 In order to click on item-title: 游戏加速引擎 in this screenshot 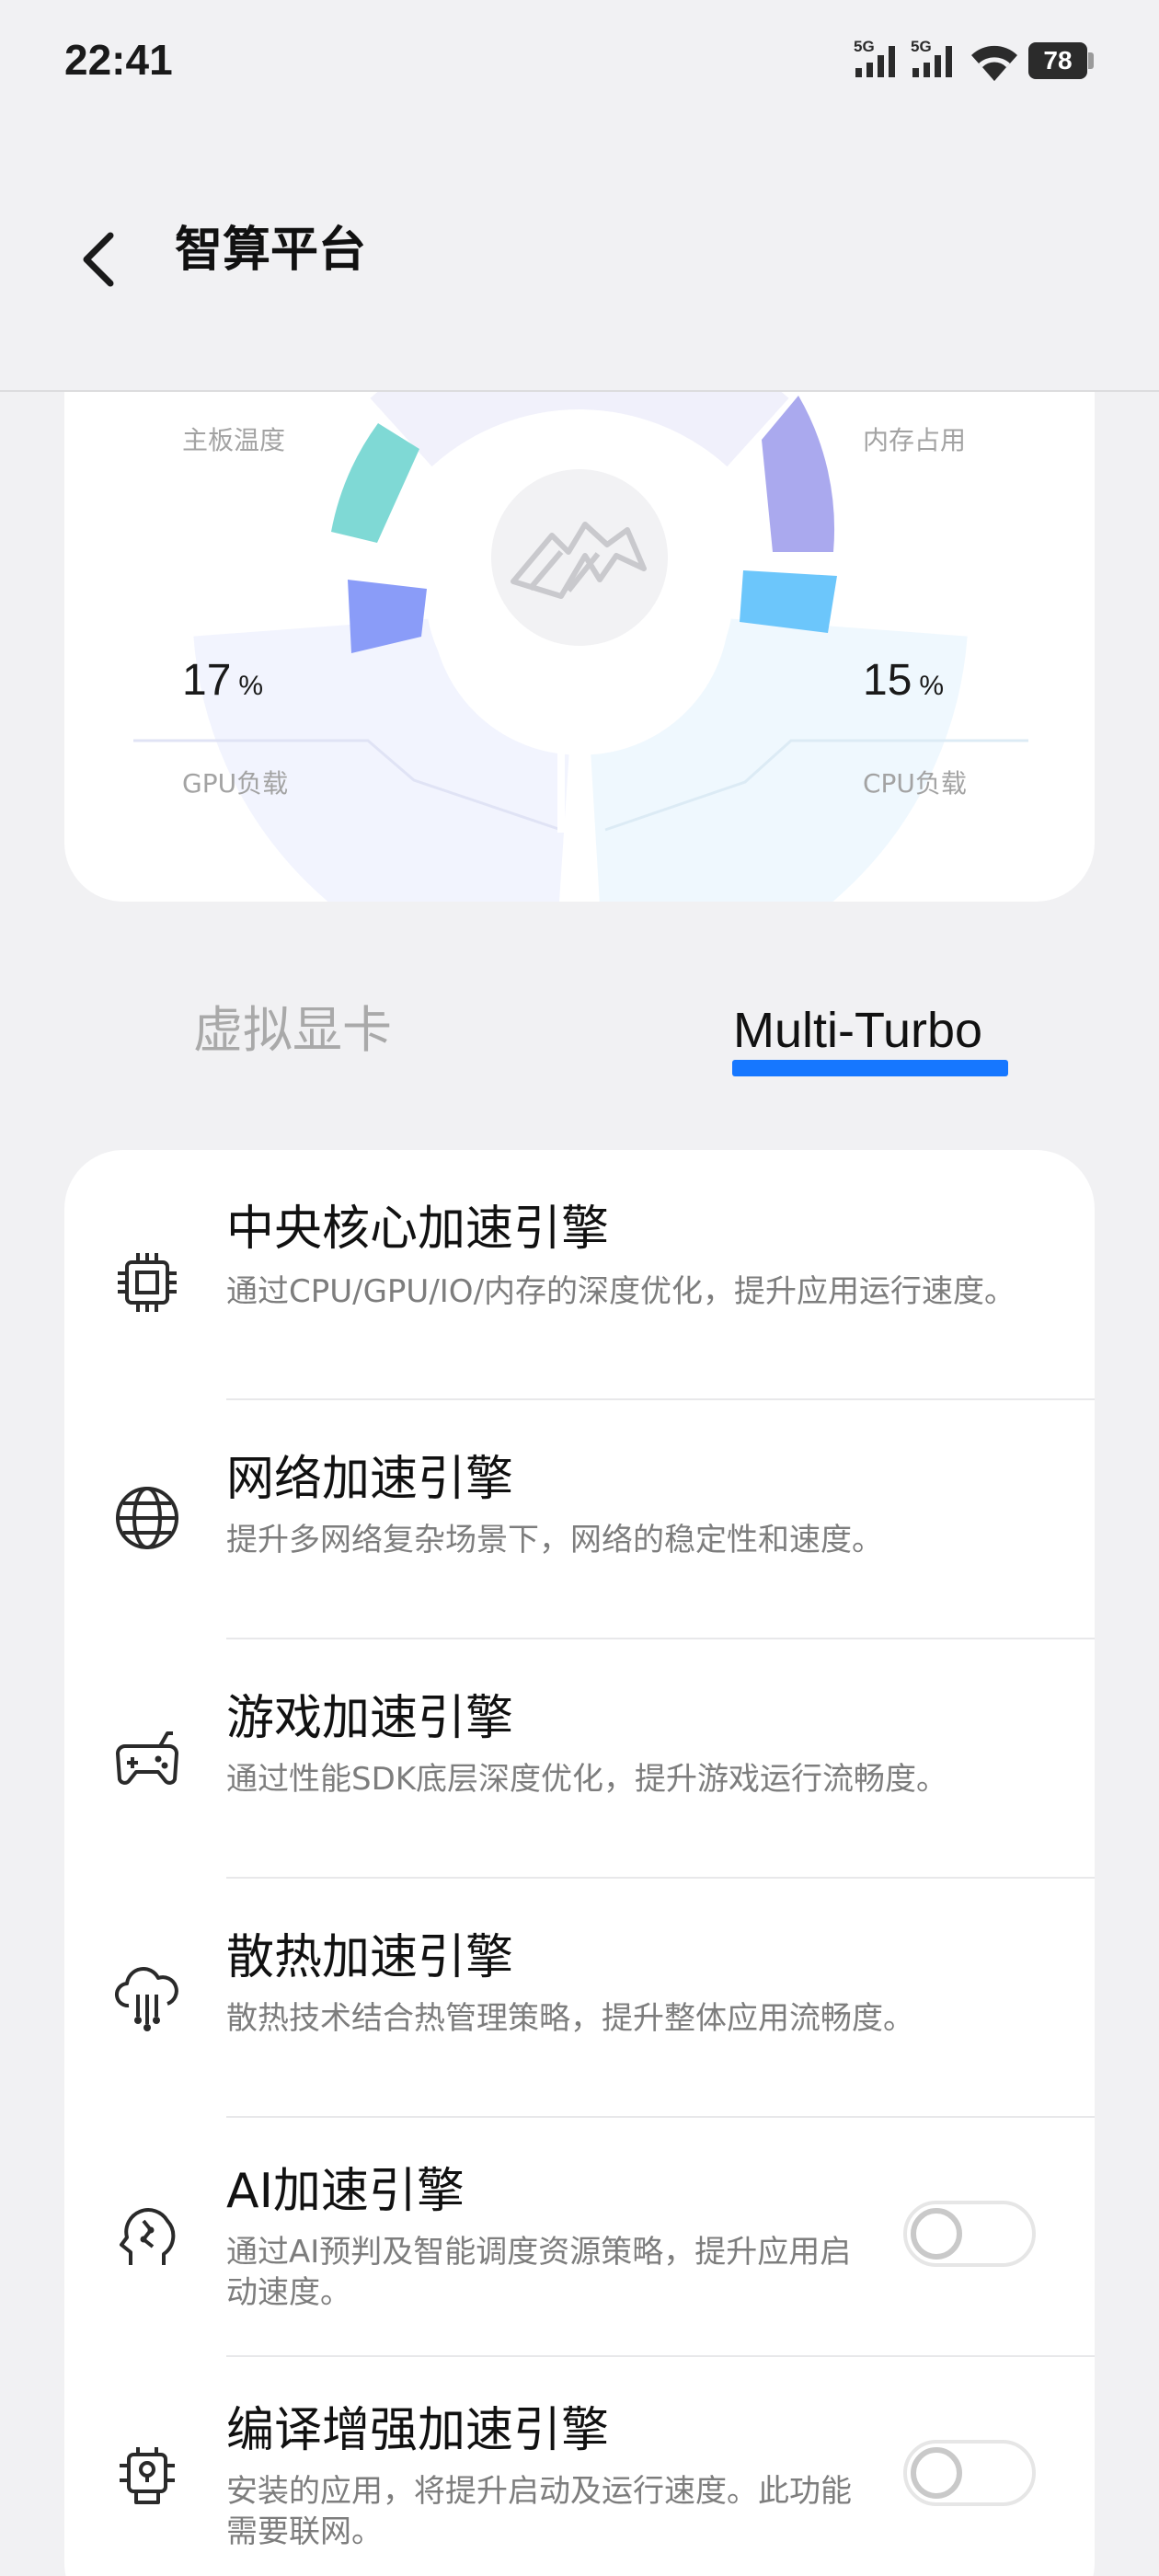, I will do `click(370, 1718)`.